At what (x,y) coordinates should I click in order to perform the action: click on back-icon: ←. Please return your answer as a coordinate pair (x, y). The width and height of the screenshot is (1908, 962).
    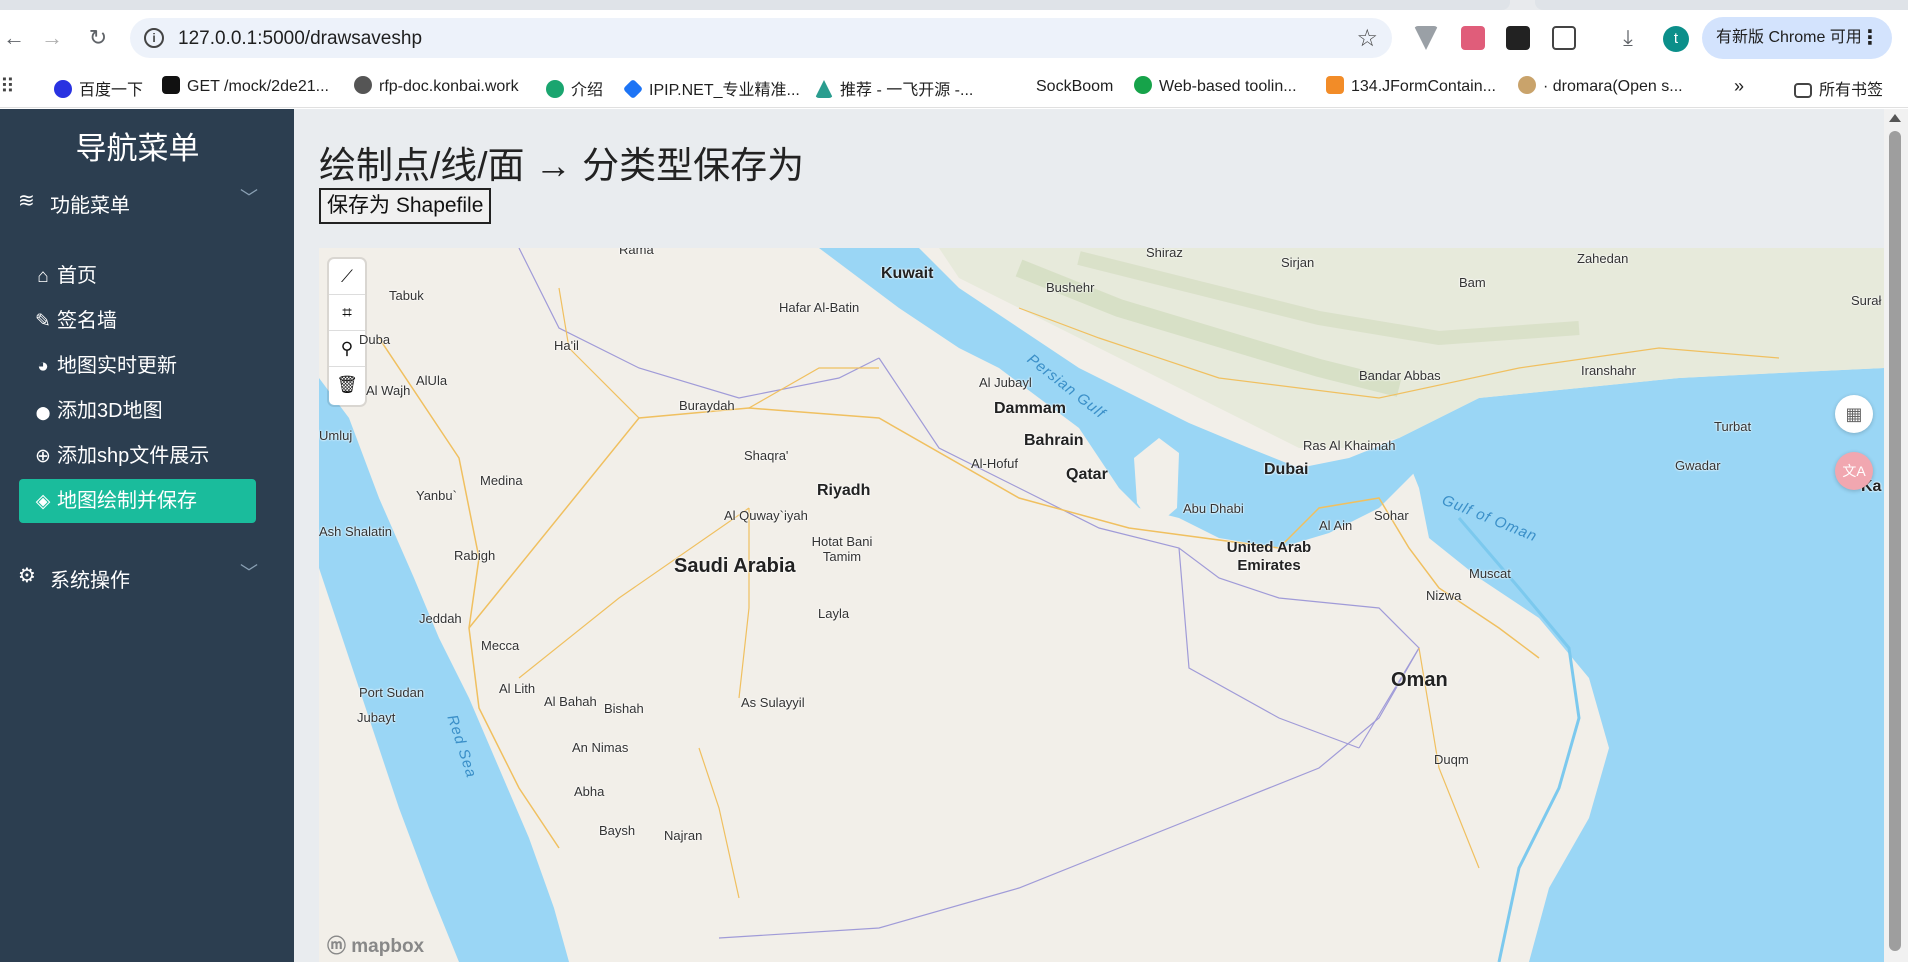
    Looking at the image, I should click on (14, 38).